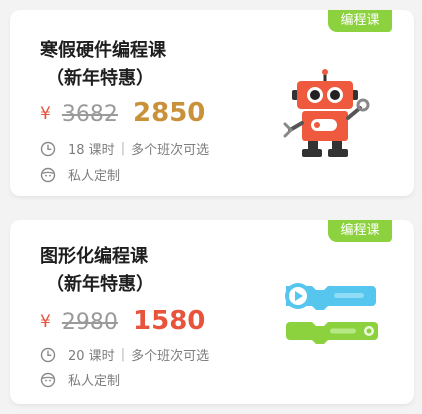 This screenshot has width=422, height=414. Describe the element at coordinates (103, 50) in the screenshot. I see `course-title: 寒假硬件编程课` at that location.